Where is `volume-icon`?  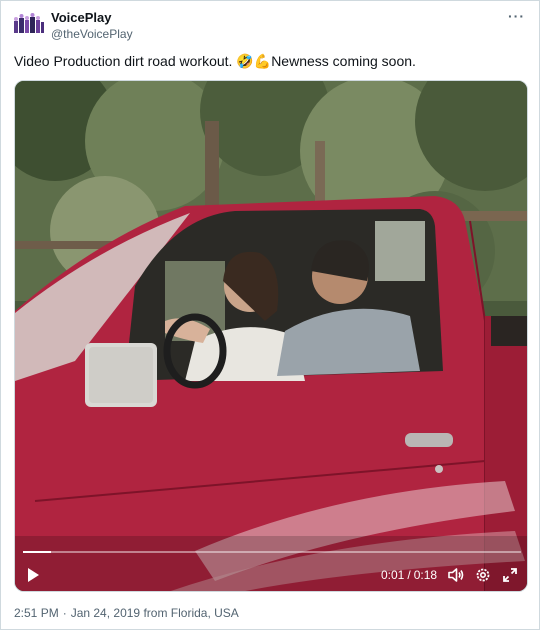 volume-icon is located at coordinates (456, 575).